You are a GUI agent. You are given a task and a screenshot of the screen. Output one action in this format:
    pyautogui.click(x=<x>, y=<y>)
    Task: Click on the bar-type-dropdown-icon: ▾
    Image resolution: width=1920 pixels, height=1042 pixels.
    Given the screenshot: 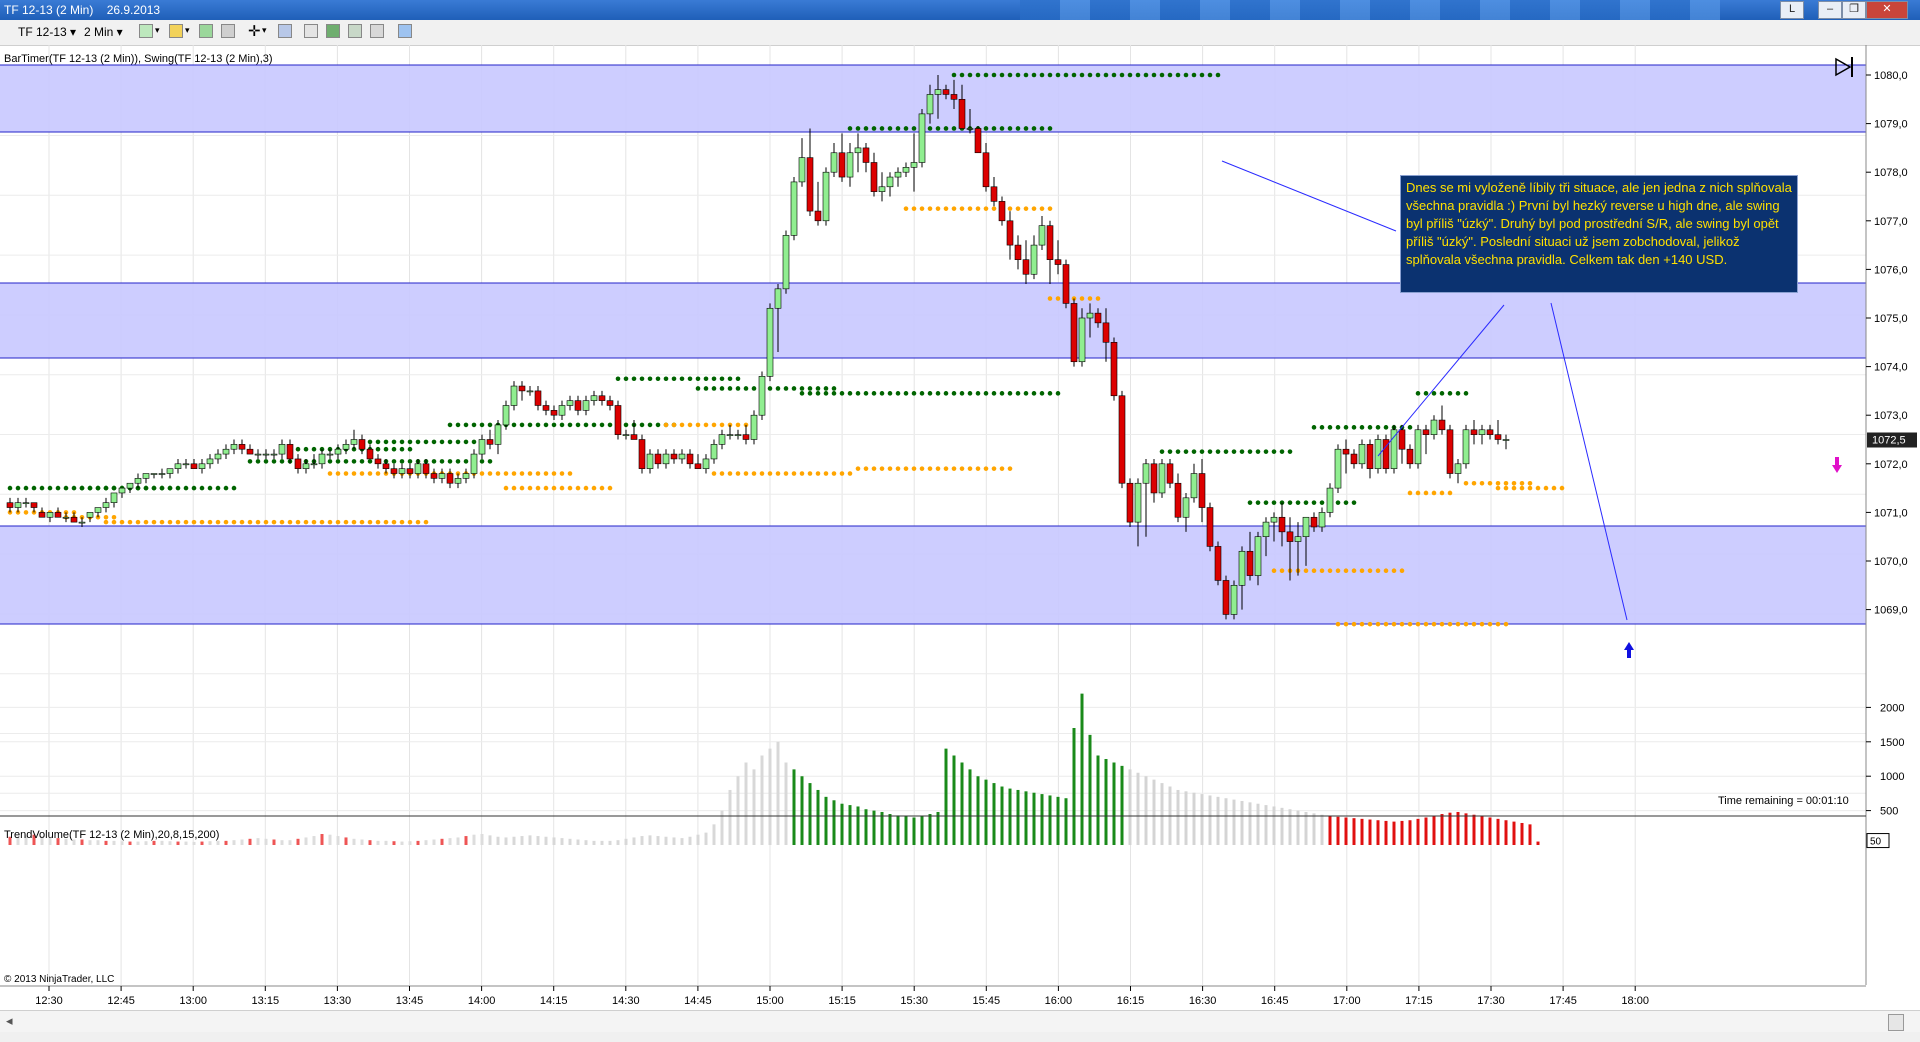 What is the action you would take?
    pyautogui.click(x=157, y=30)
    